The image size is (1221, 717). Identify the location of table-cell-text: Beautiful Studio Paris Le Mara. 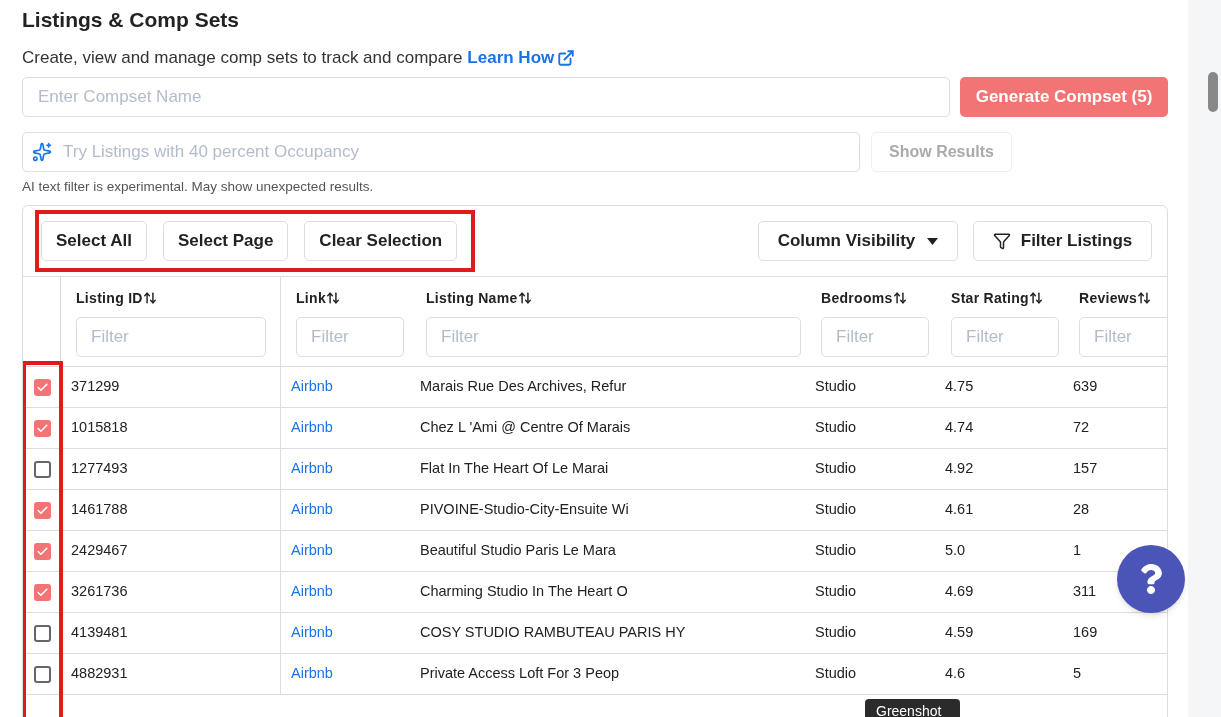
(518, 551).